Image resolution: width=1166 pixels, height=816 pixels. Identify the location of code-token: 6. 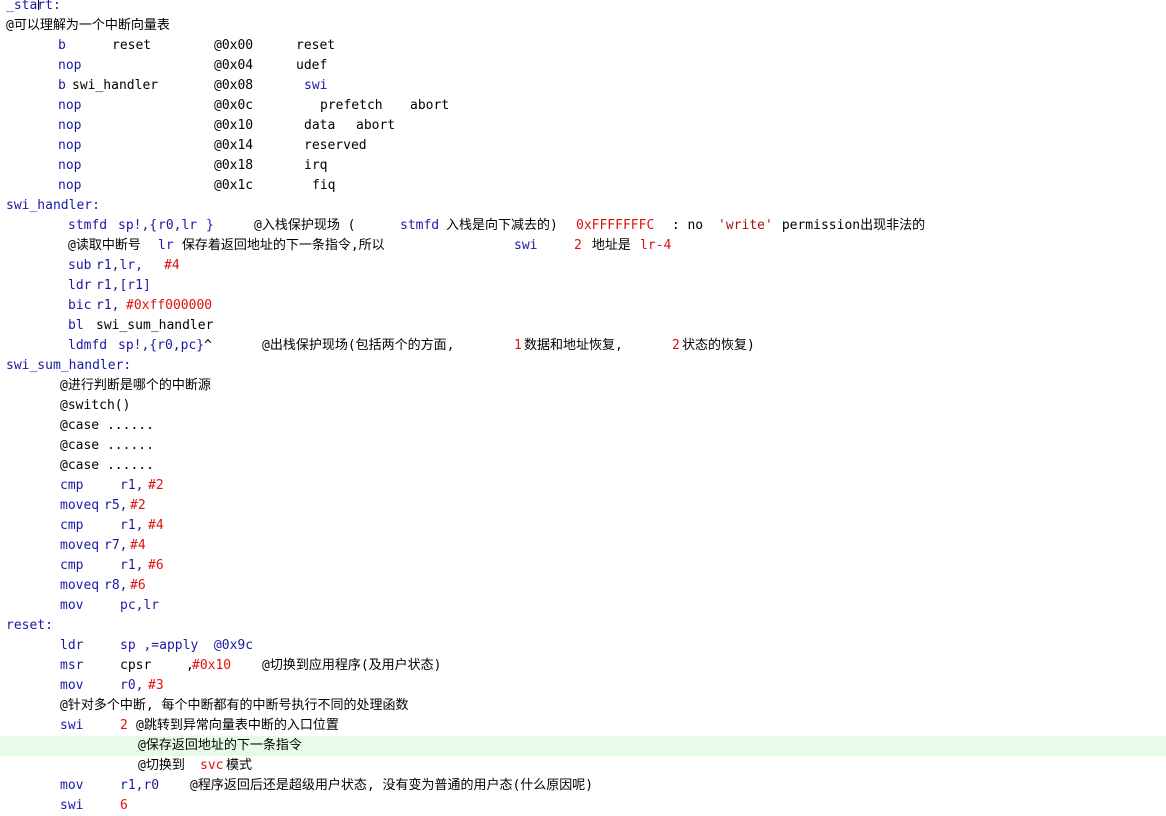
(124, 805).